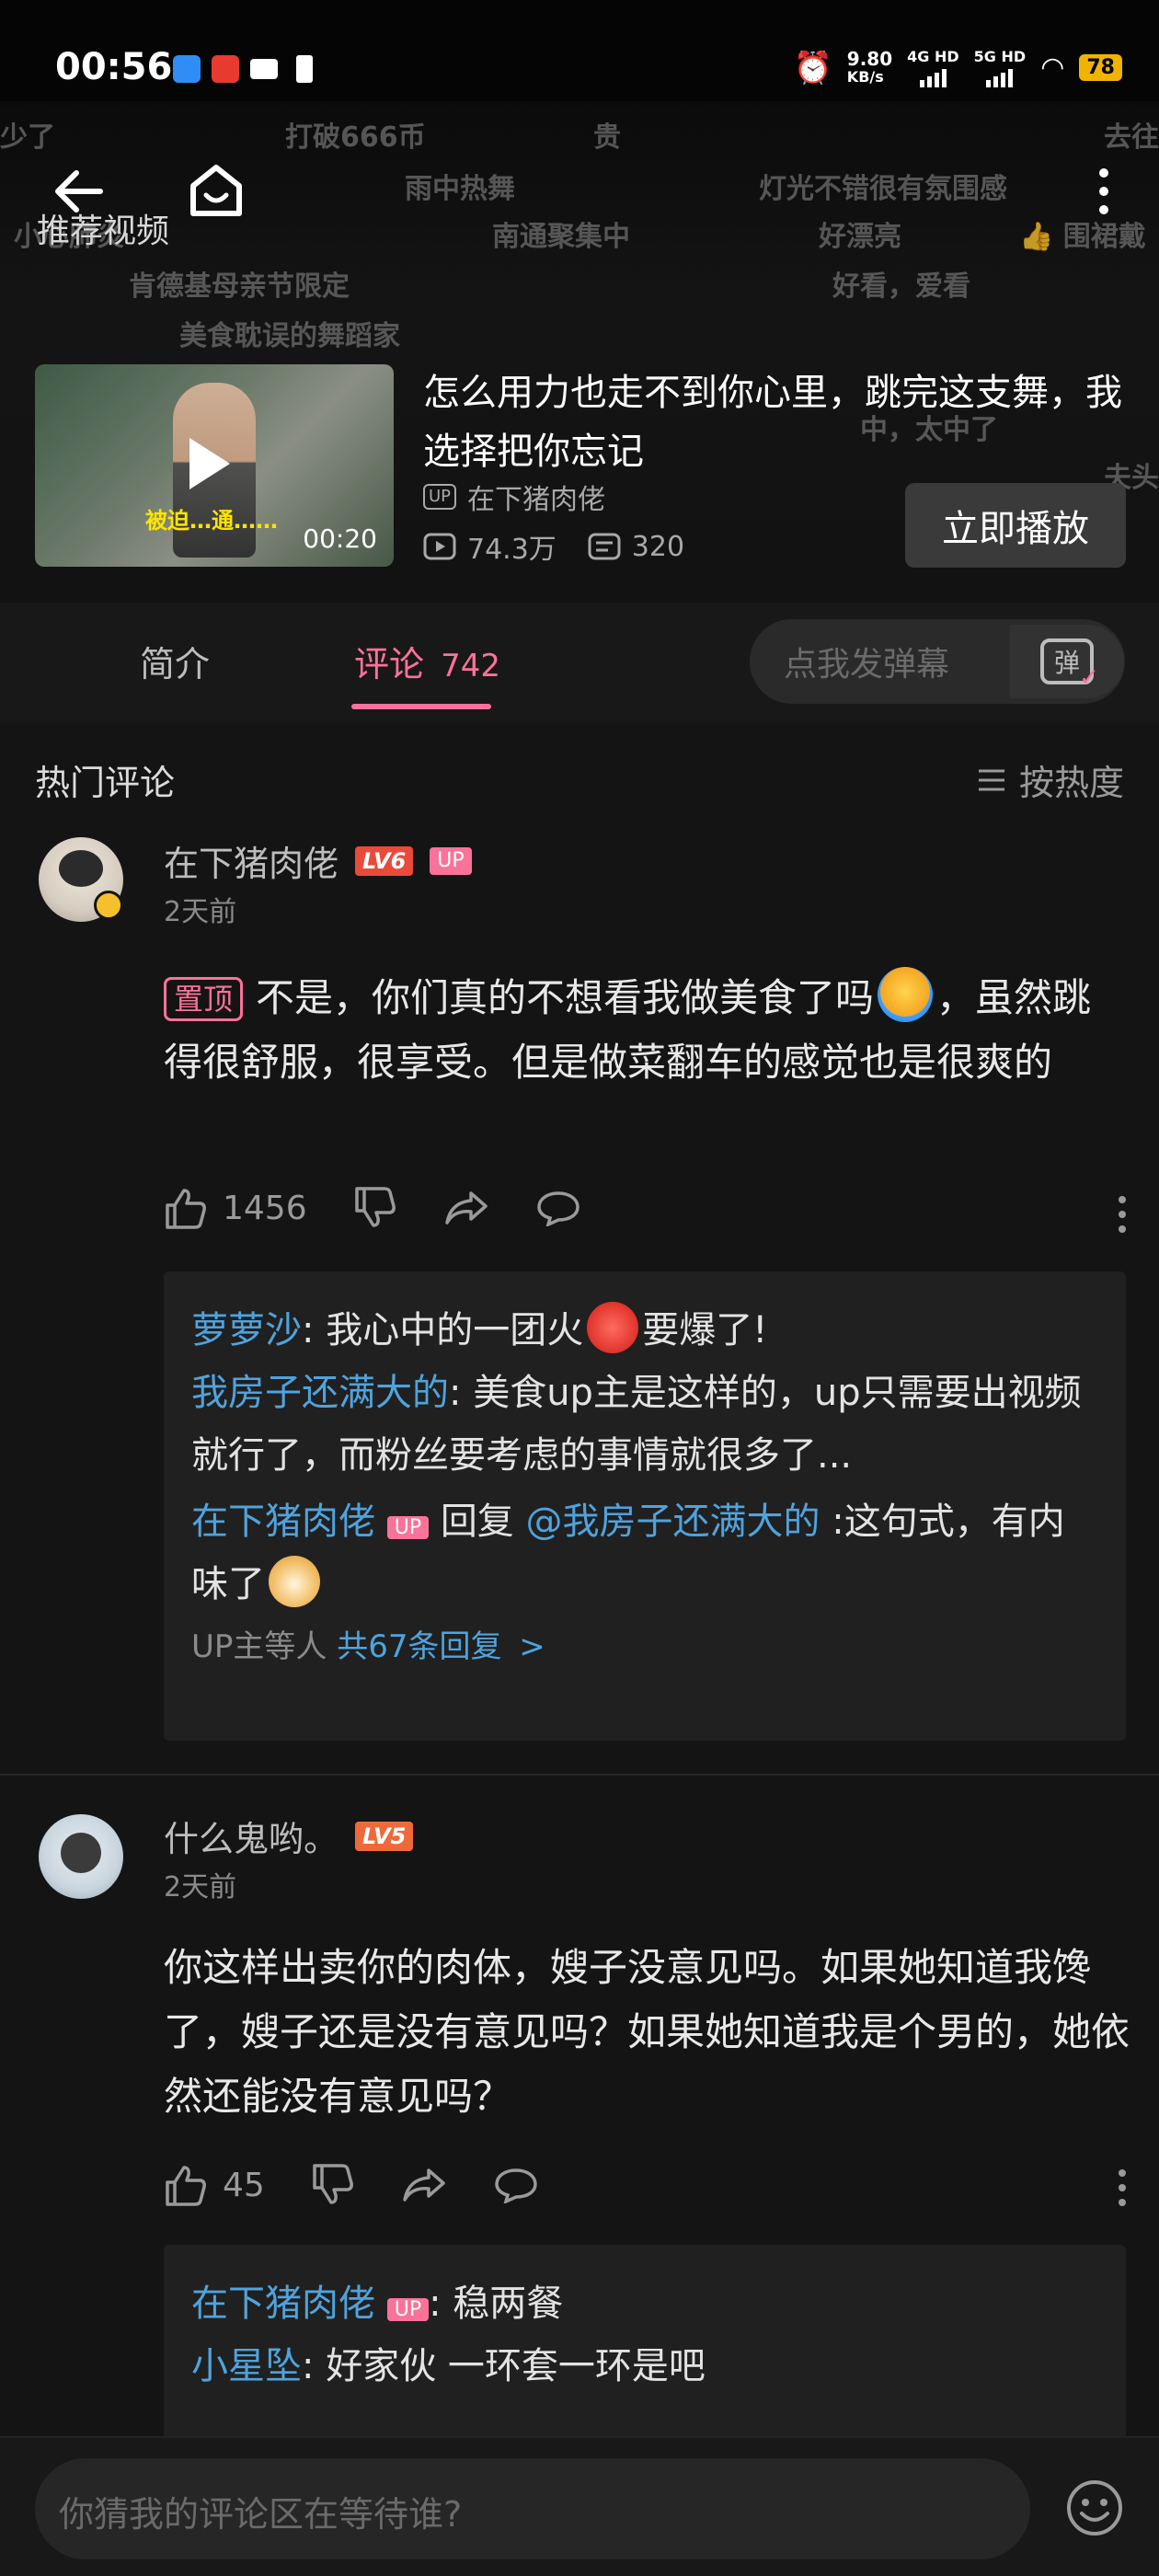 This screenshot has height=2576, width=1159. Describe the element at coordinates (225, 69) in the screenshot. I see `bank-notification-icon` at that location.